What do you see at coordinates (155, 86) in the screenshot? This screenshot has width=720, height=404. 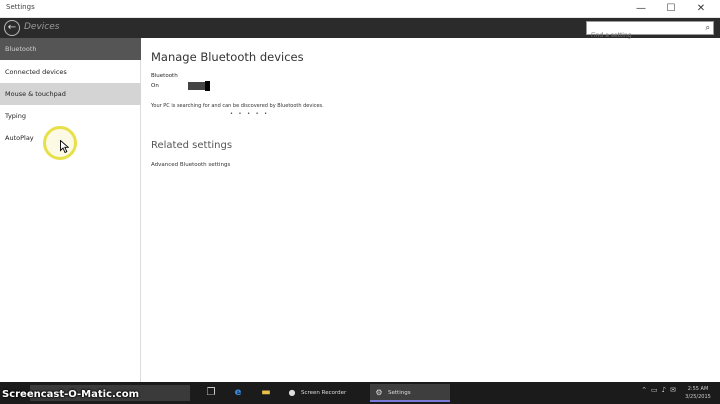 I see `bluetooth-state: On` at bounding box center [155, 86].